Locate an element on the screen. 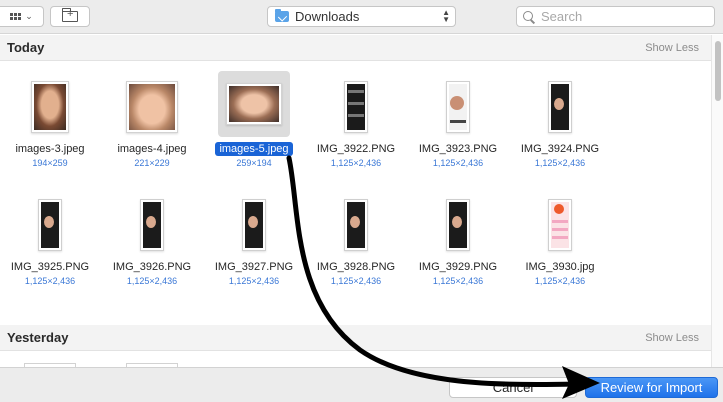  file-item: IMG_3925.PNG 1,125×2,436 is located at coordinates (50, 248).